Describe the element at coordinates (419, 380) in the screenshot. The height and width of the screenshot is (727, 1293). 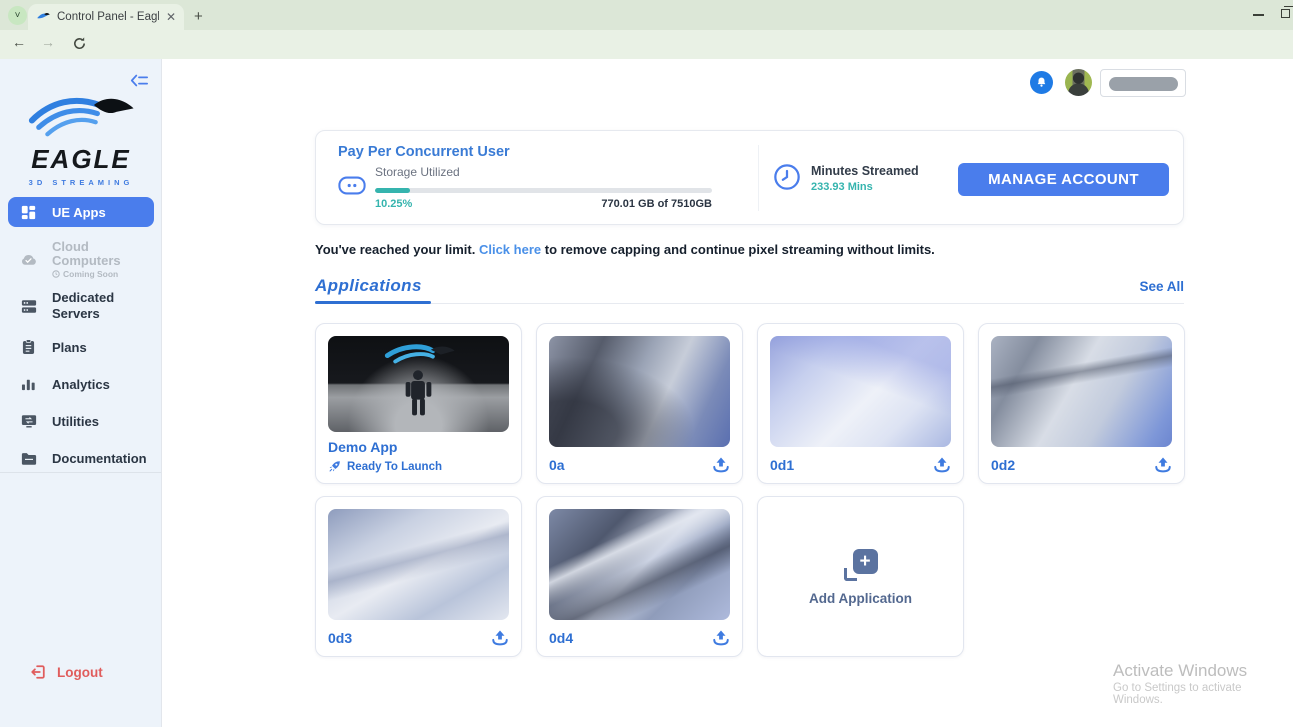
I see `demo-scene-graphic` at that location.